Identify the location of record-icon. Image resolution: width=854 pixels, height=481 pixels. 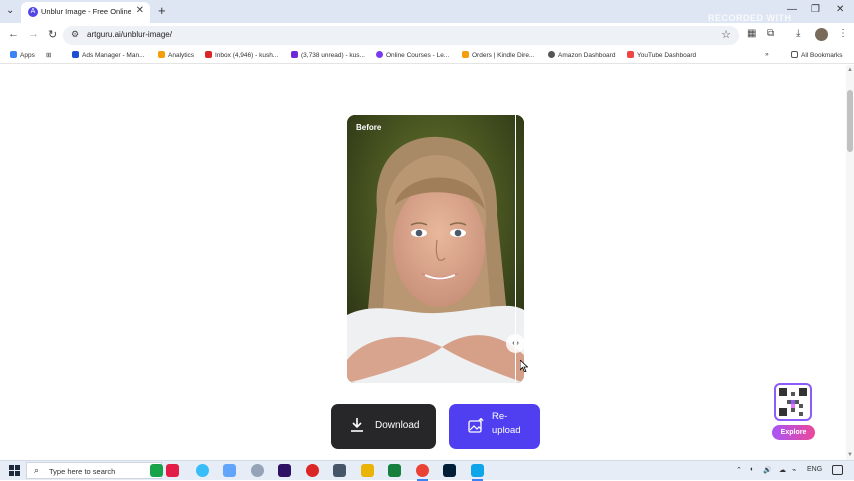
(312, 470).